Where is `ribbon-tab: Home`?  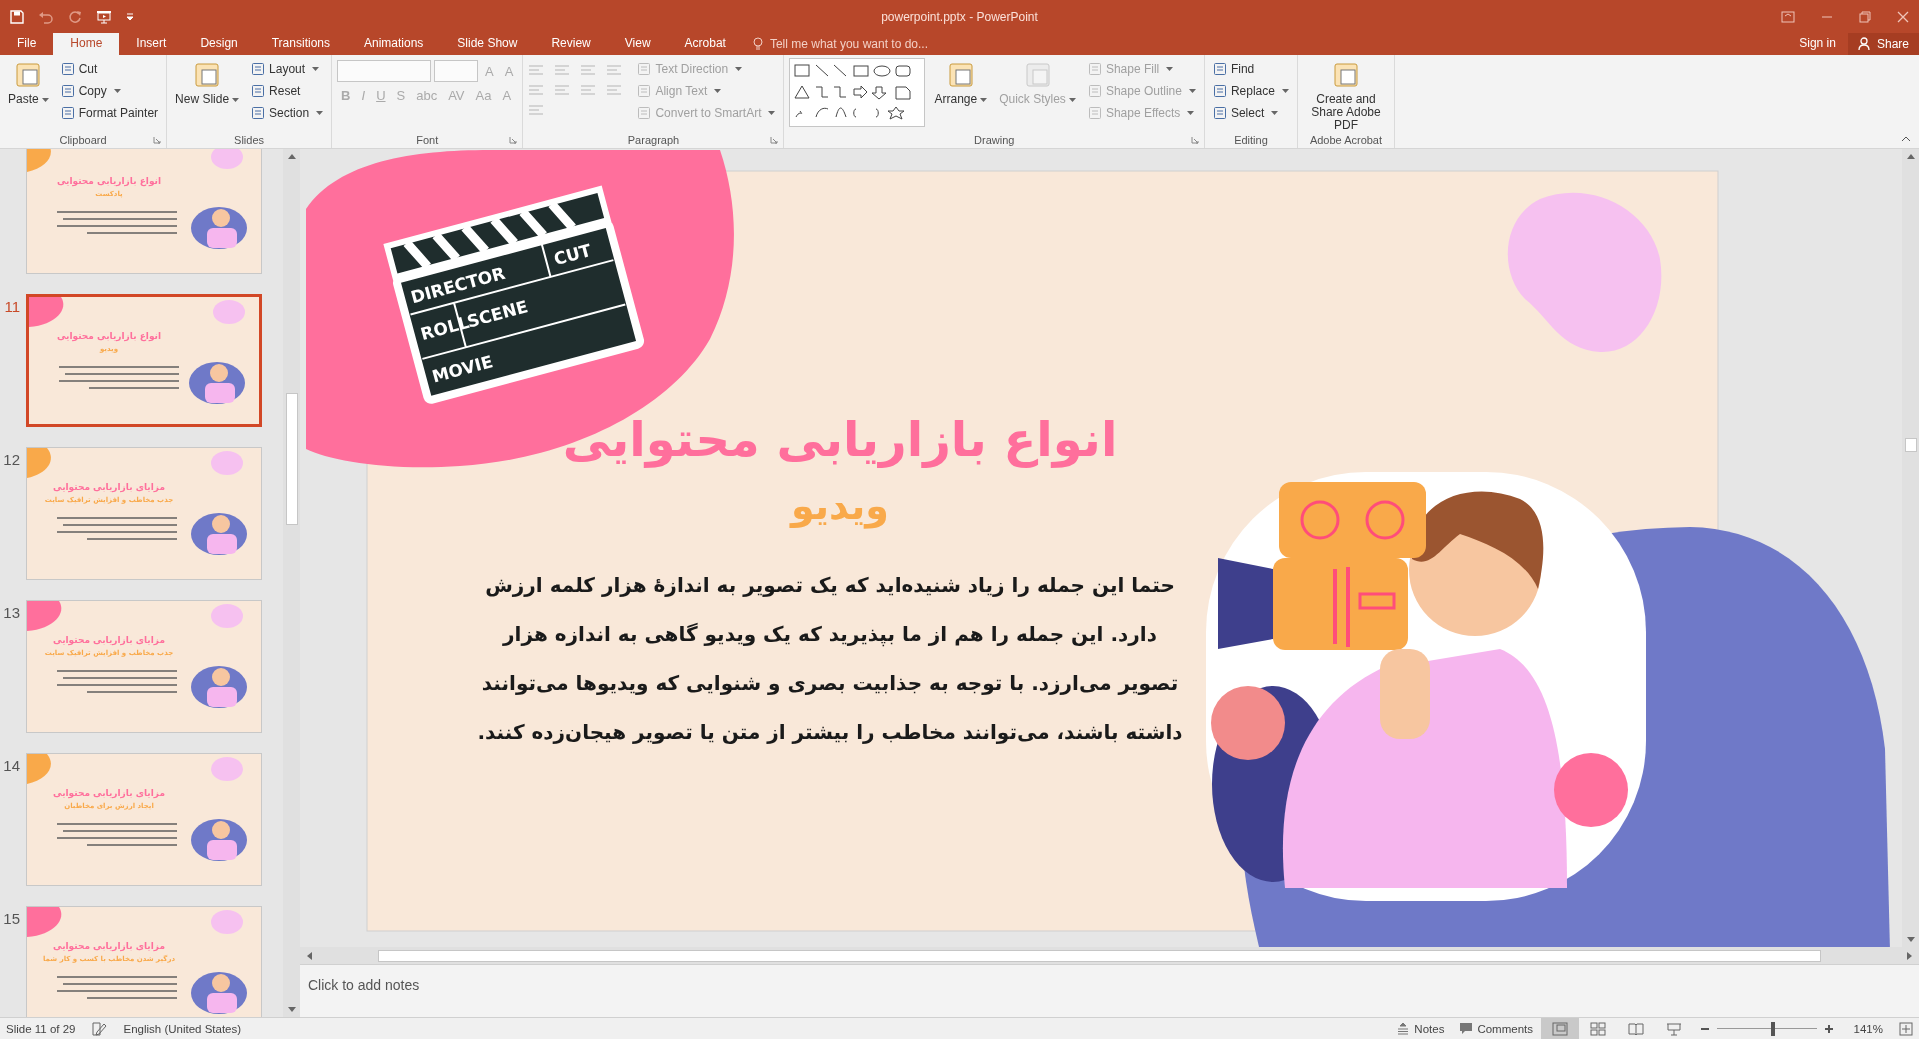
ribbon-tab: Home is located at coordinates (86, 44).